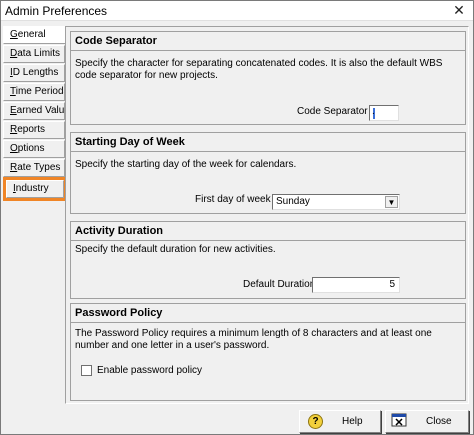 The height and width of the screenshot is (435, 474). Describe the element at coordinates (86, 370) in the screenshot. I see `enable-password-policy-checkbox` at that location.